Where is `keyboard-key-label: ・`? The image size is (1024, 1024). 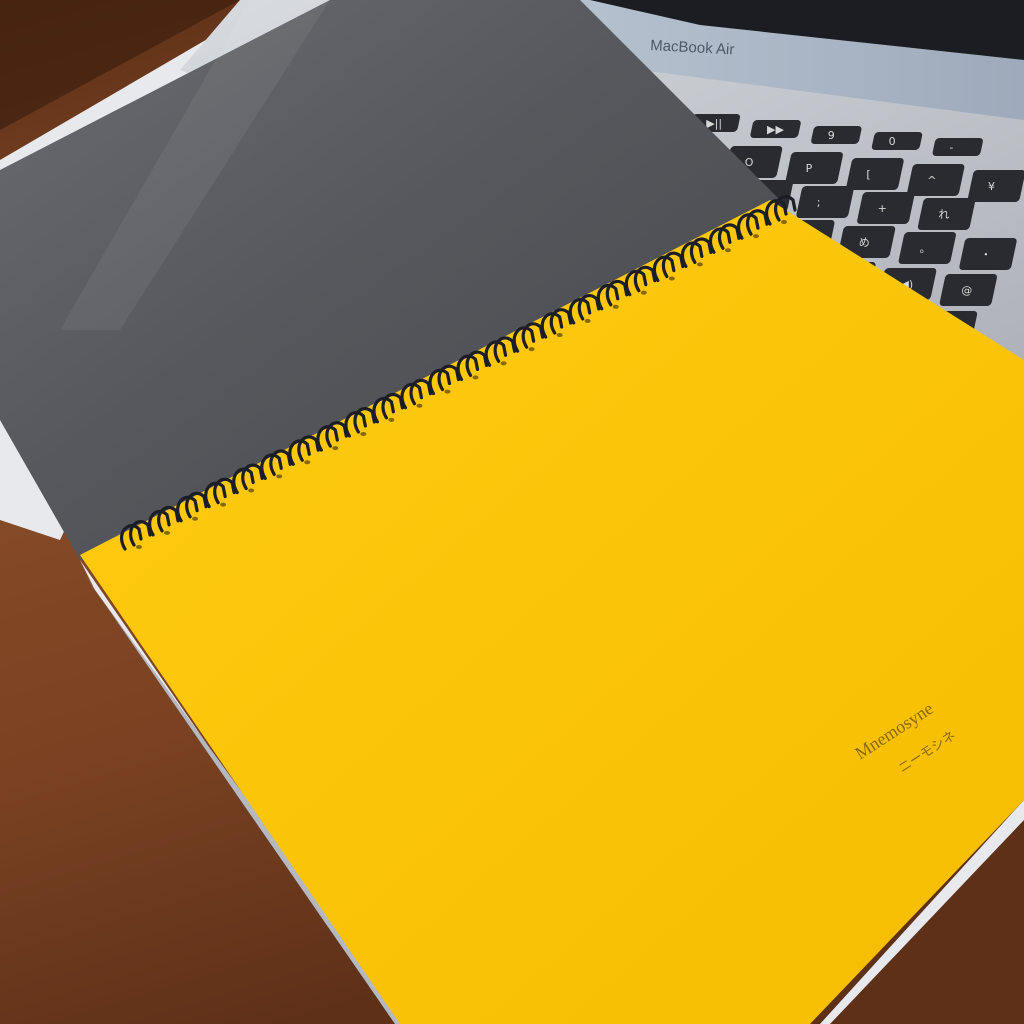
keyboard-key-label: ・ is located at coordinates (985, 254).